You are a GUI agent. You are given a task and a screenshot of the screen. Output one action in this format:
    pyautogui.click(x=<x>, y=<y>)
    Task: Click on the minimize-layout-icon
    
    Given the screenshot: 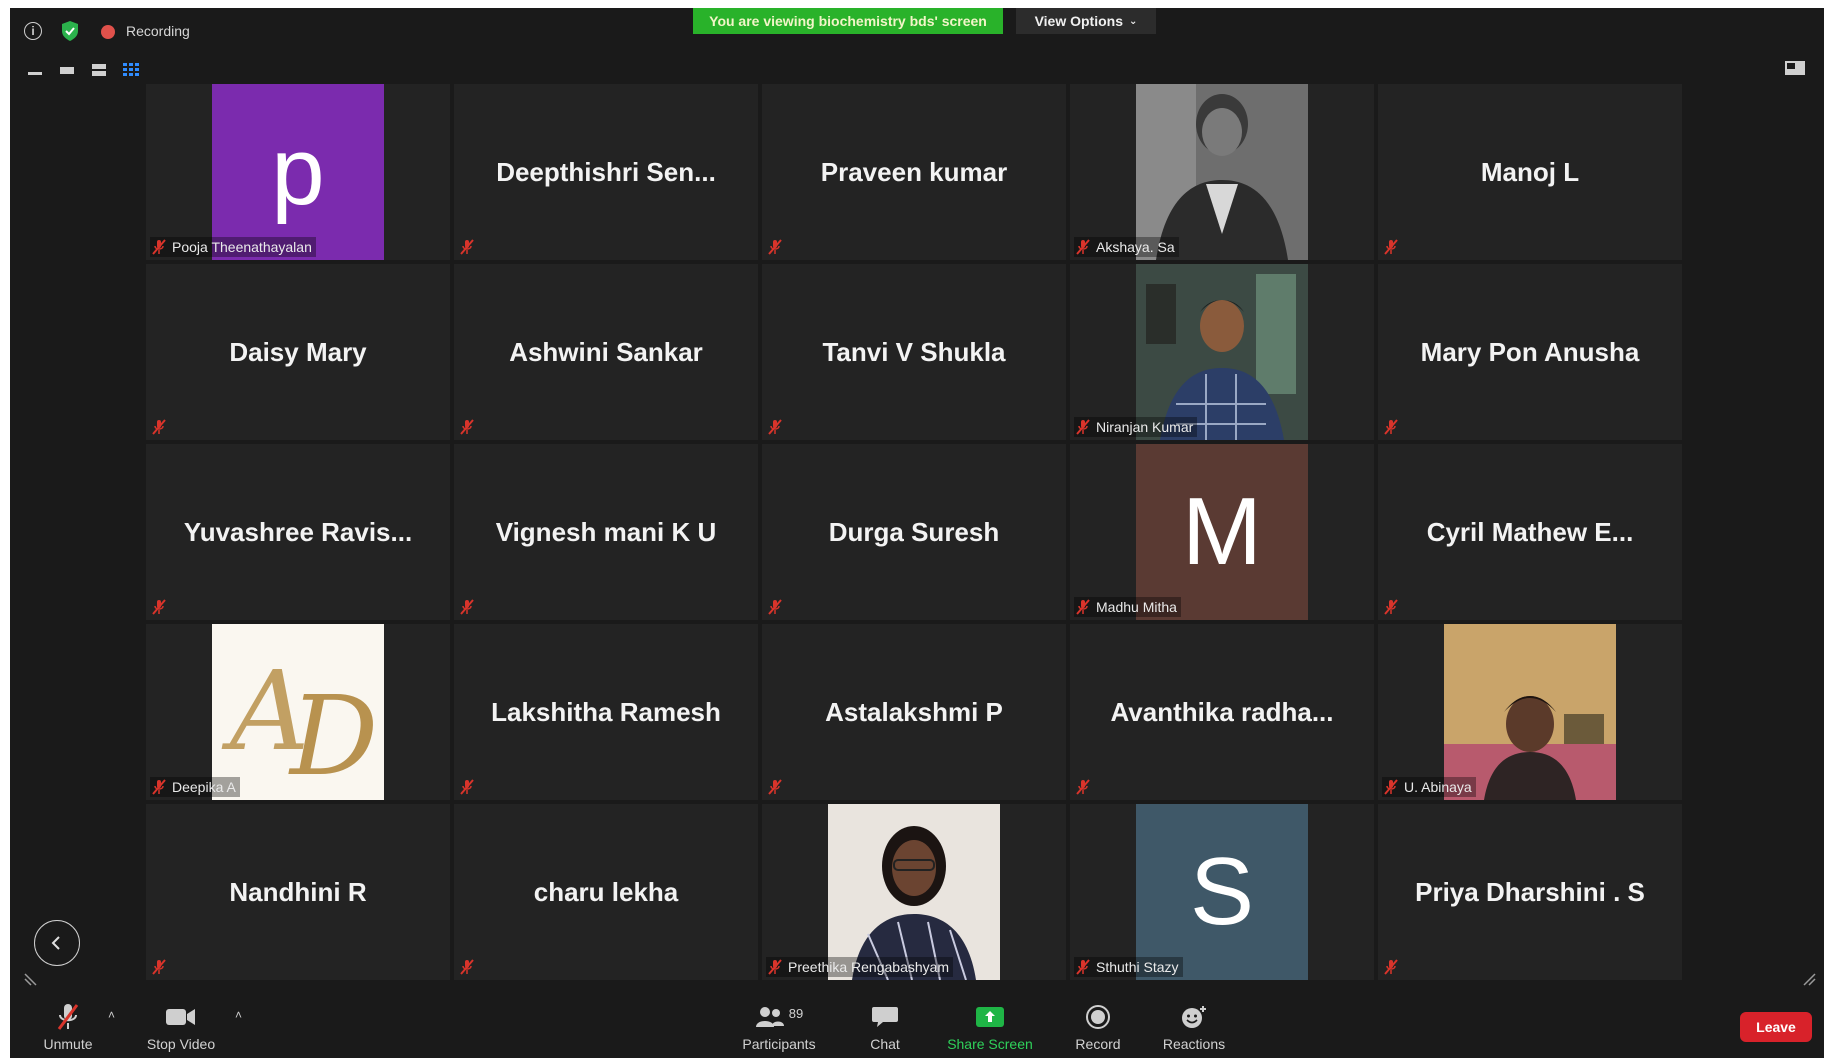 What is the action you would take?
    pyautogui.click(x=35, y=70)
    